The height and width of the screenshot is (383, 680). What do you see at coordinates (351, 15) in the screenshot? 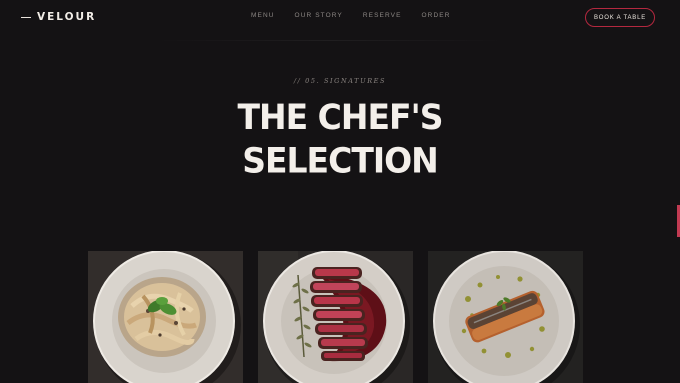
I see `nav-links: MENU OUR STORY RESERVE ORDER` at bounding box center [351, 15].